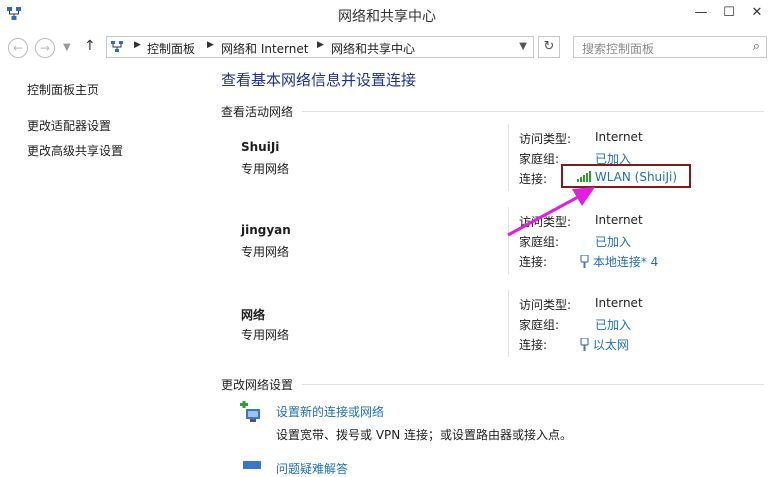 The image size is (774, 477). What do you see at coordinates (551, 212) in the screenshot?
I see `annotation-arrow-icon` at bounding box center [551, 212].